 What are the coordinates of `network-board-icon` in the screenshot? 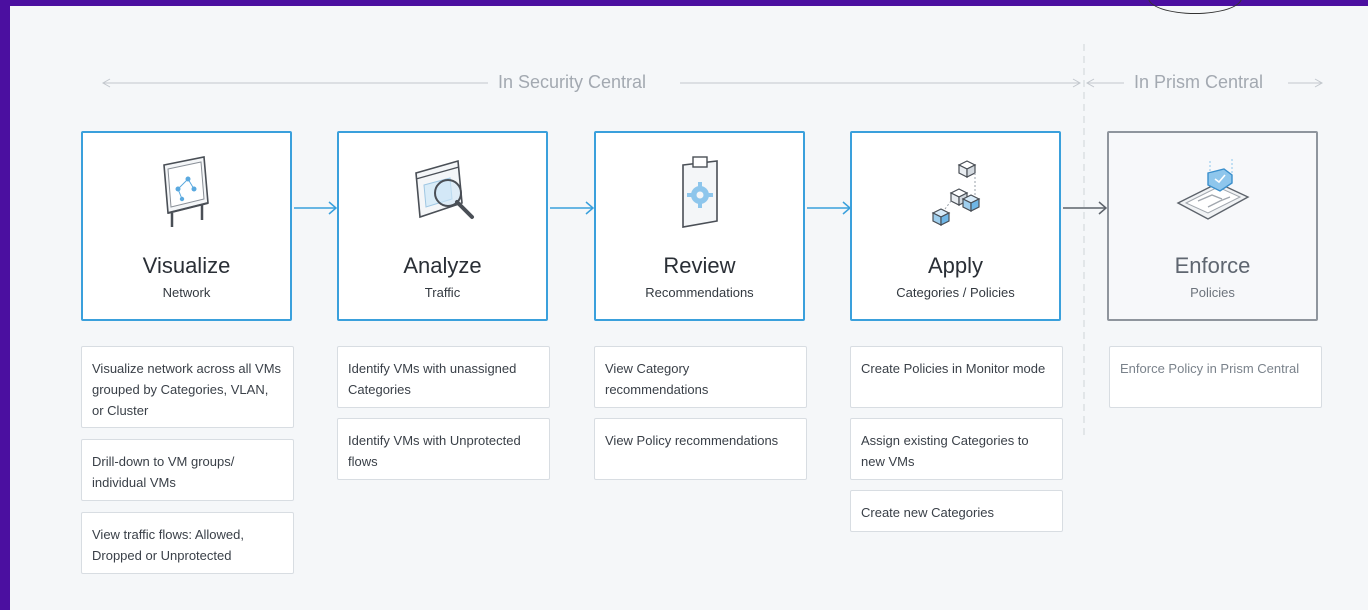 It's located at (185, 191).